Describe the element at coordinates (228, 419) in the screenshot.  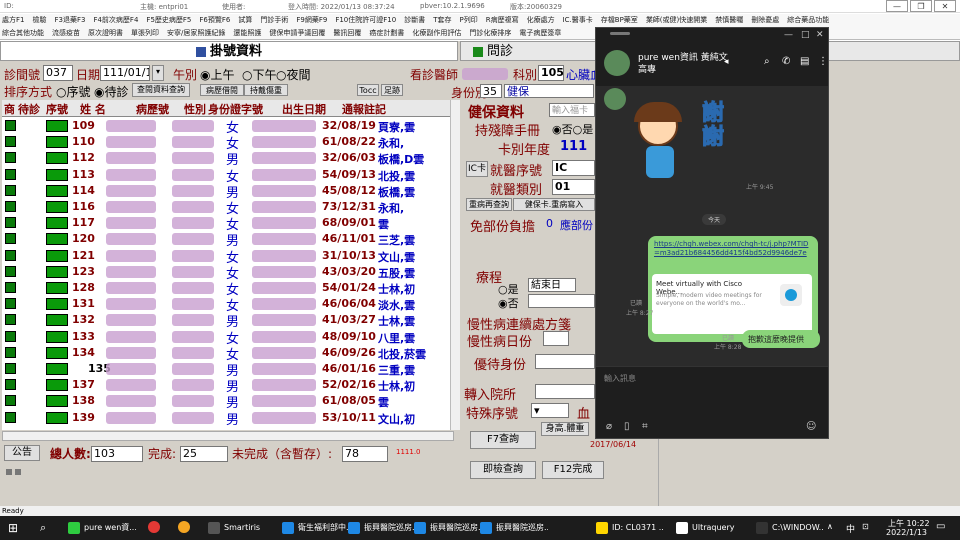
I see `table-row: 139 男 53/10/11 文山,初` at that location.